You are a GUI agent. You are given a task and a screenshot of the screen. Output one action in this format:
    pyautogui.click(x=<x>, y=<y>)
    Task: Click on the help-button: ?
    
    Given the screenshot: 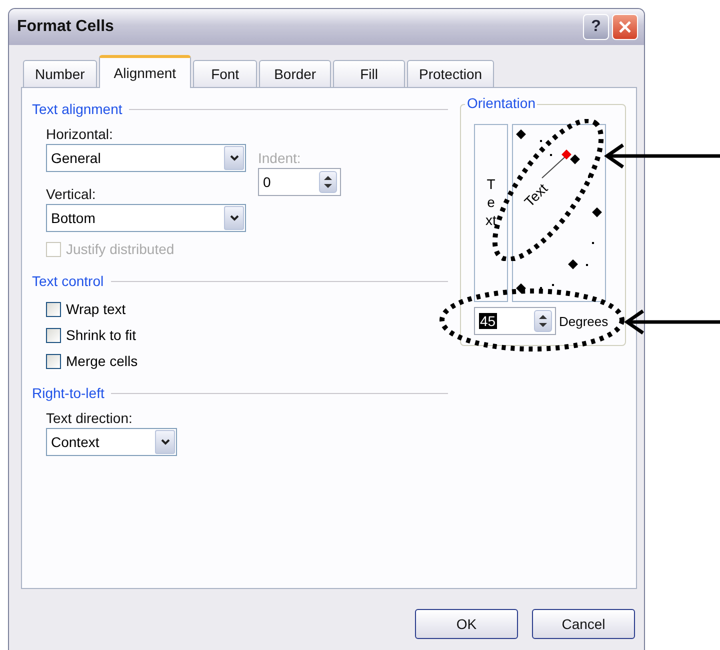 What is the action you would take?
    pyautogui.click(x=596, y=27)
    